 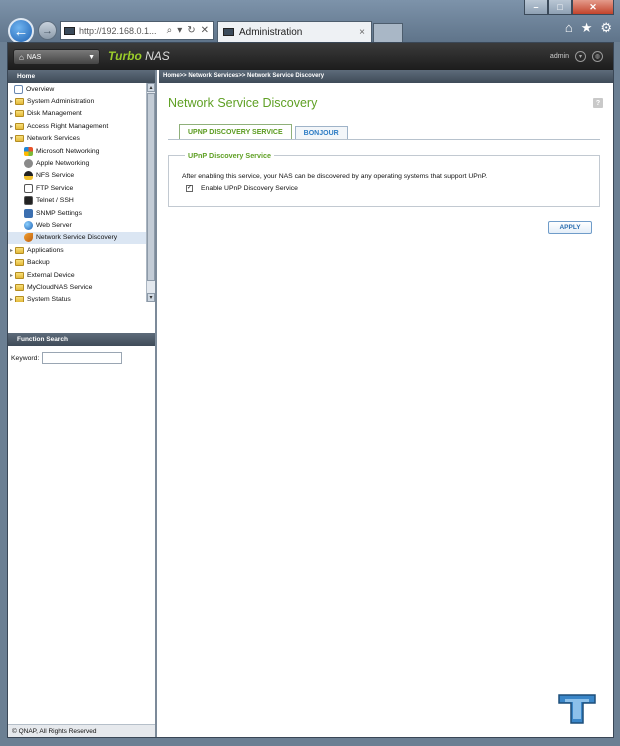 I want to click on sidebar-item-apple-networking: Apple Networking, so click(x=77, y=163).